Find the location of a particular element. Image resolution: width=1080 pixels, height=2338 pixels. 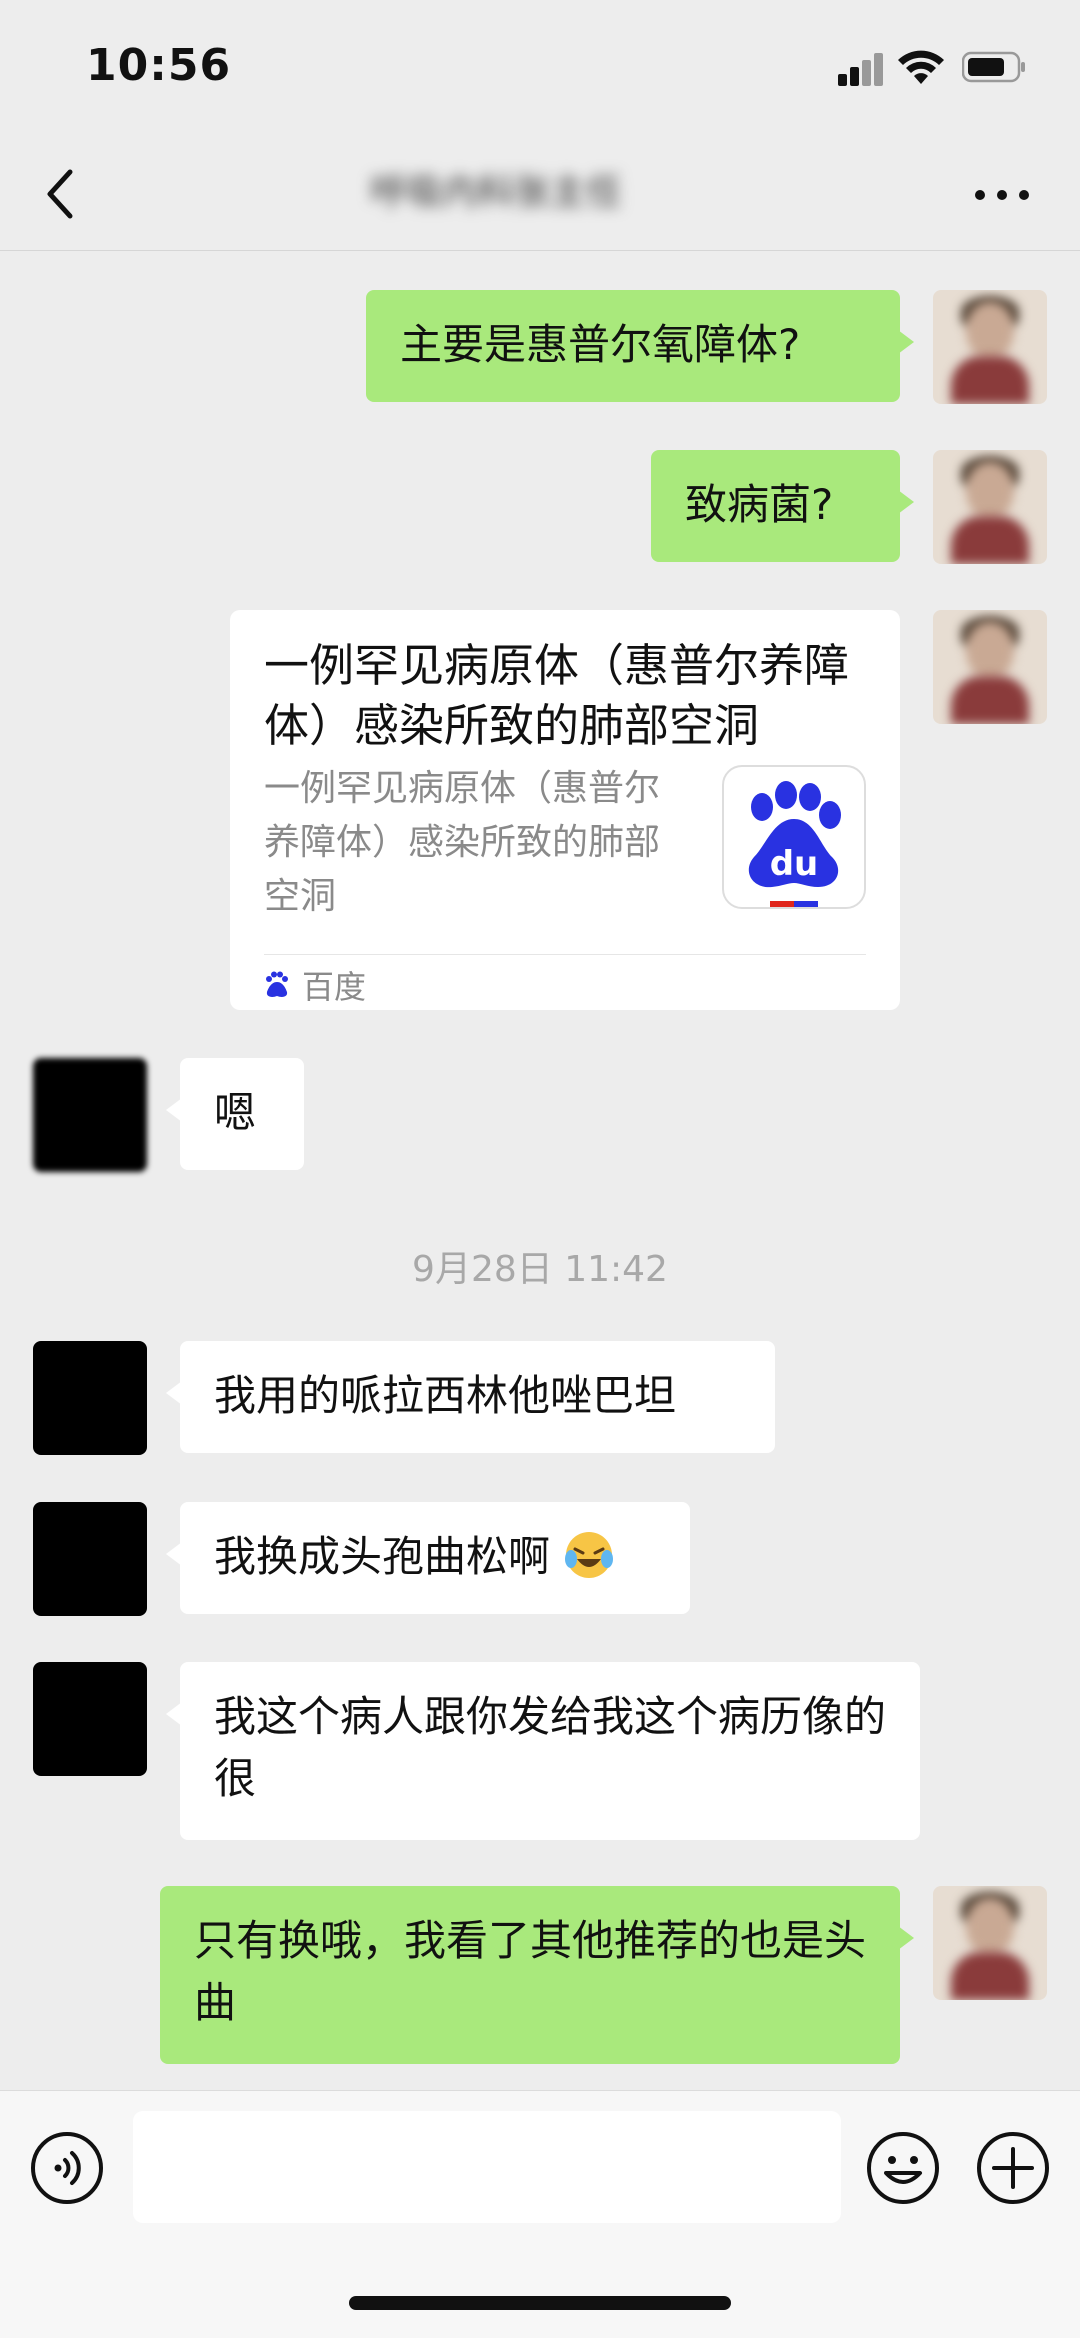

message-bubble: 主要是惠普尔氧障体? is located at coordinates (640, 346).